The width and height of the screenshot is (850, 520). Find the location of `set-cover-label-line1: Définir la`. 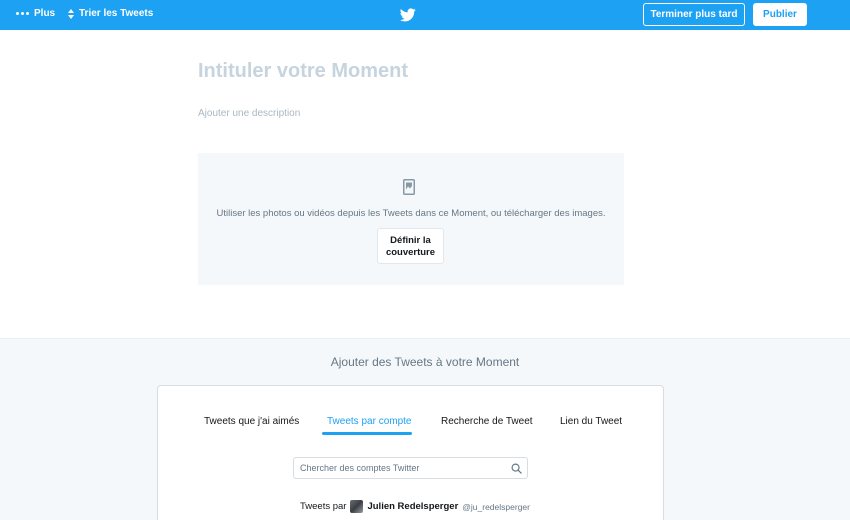

set-cover-label-line1: Définir la is located at coordinates (410, 240).